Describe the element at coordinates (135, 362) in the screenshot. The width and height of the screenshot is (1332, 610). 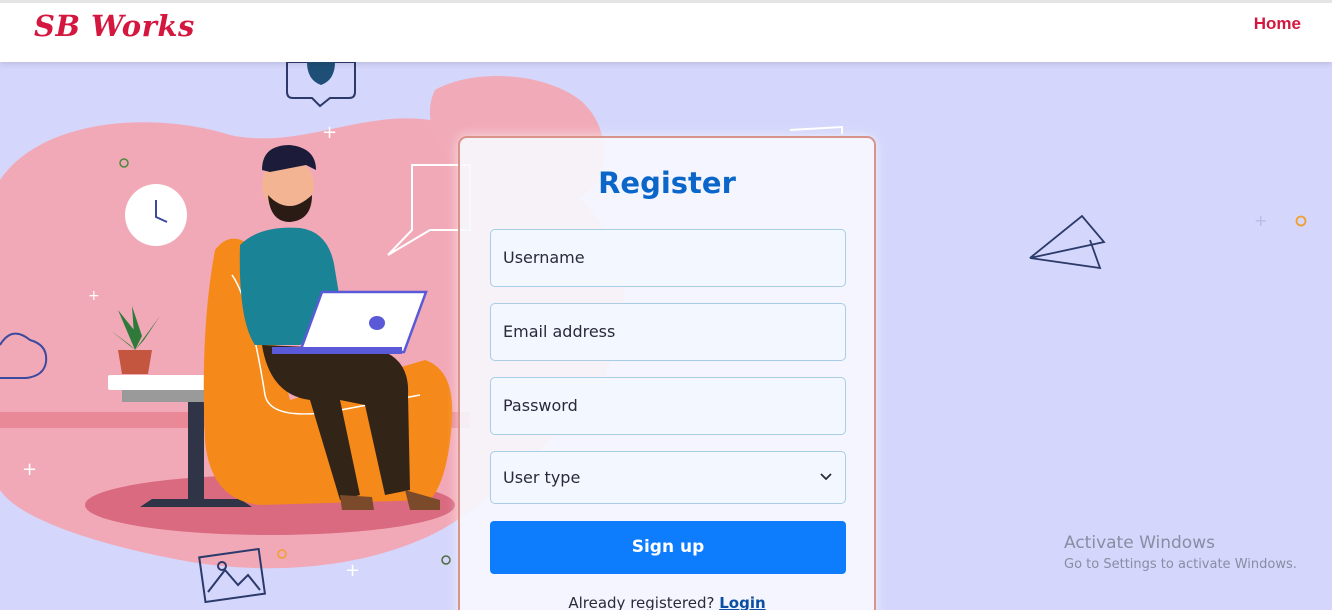
I see `plant-pot` at that location.